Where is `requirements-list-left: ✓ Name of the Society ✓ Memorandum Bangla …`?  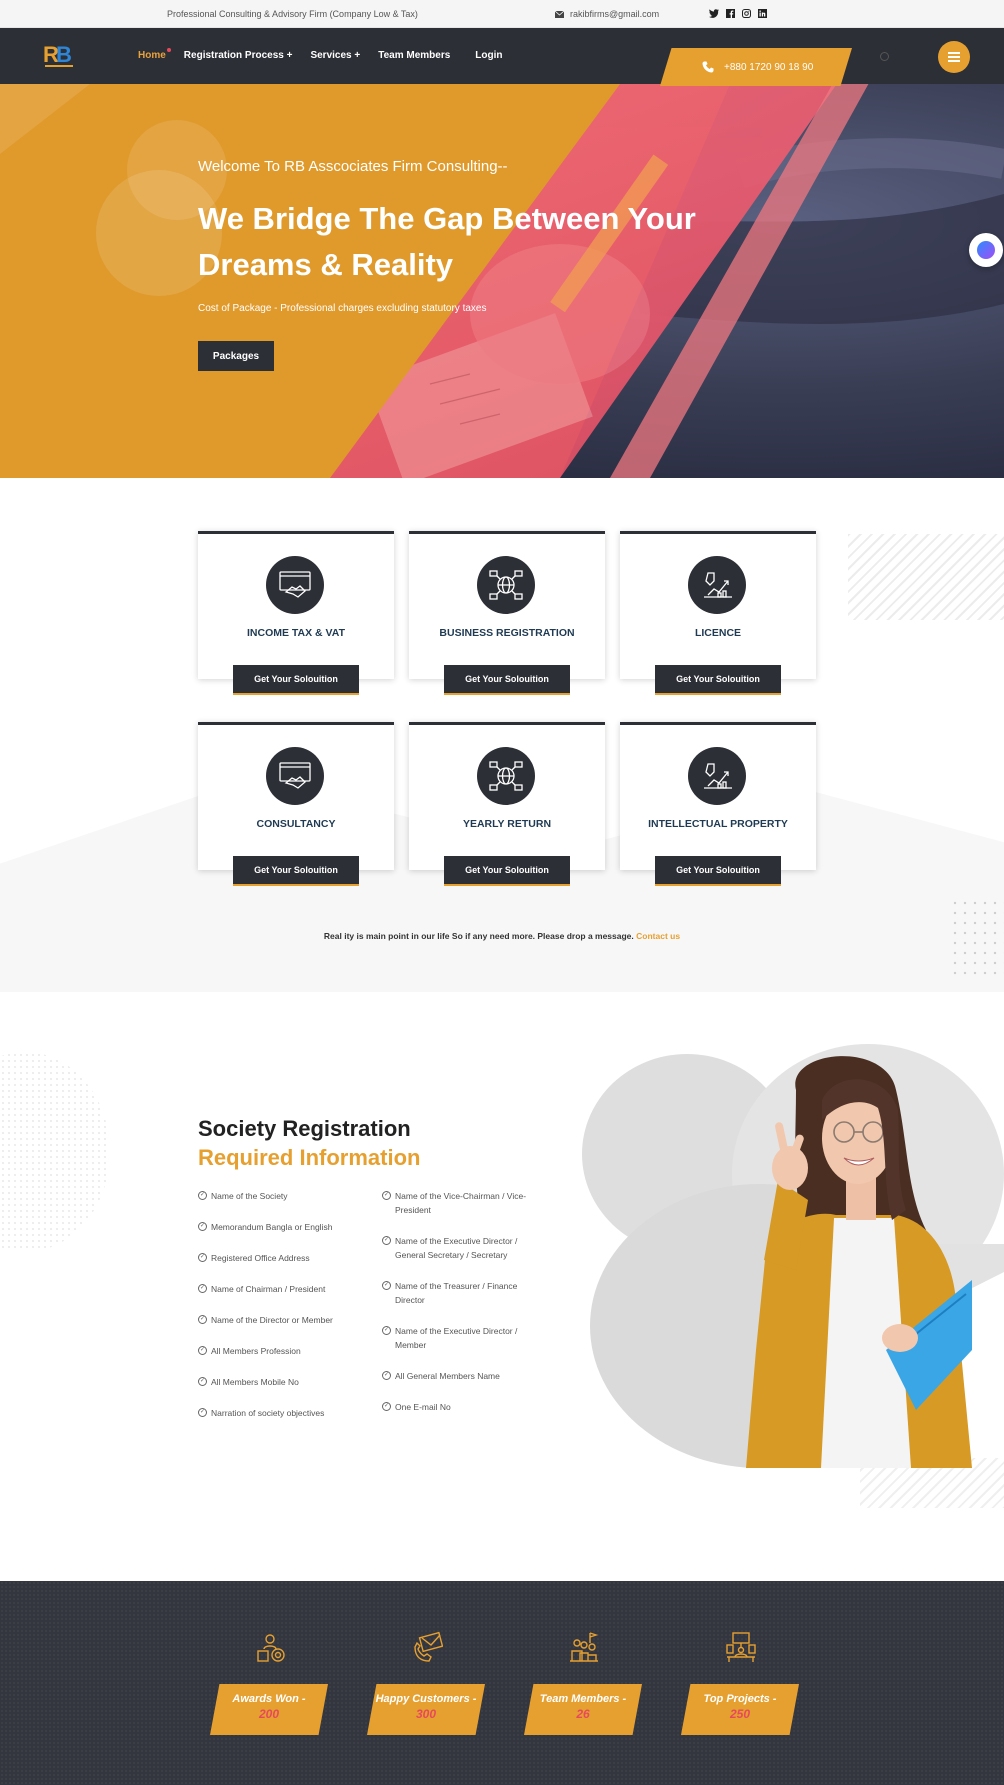 requirements-list-left: ✓ Name of the Society ✓ Memorandum Bangla … is located at coordinates (278, 1313).